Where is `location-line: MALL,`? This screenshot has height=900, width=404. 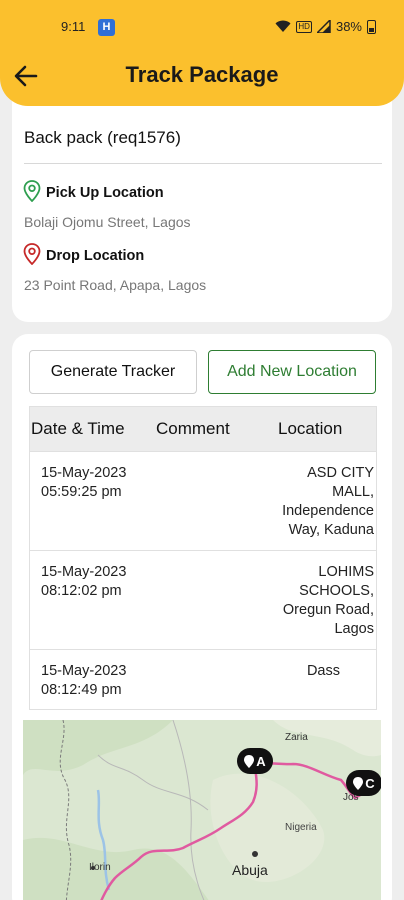
location-line: MALL, is located at coordinates (353, 492).